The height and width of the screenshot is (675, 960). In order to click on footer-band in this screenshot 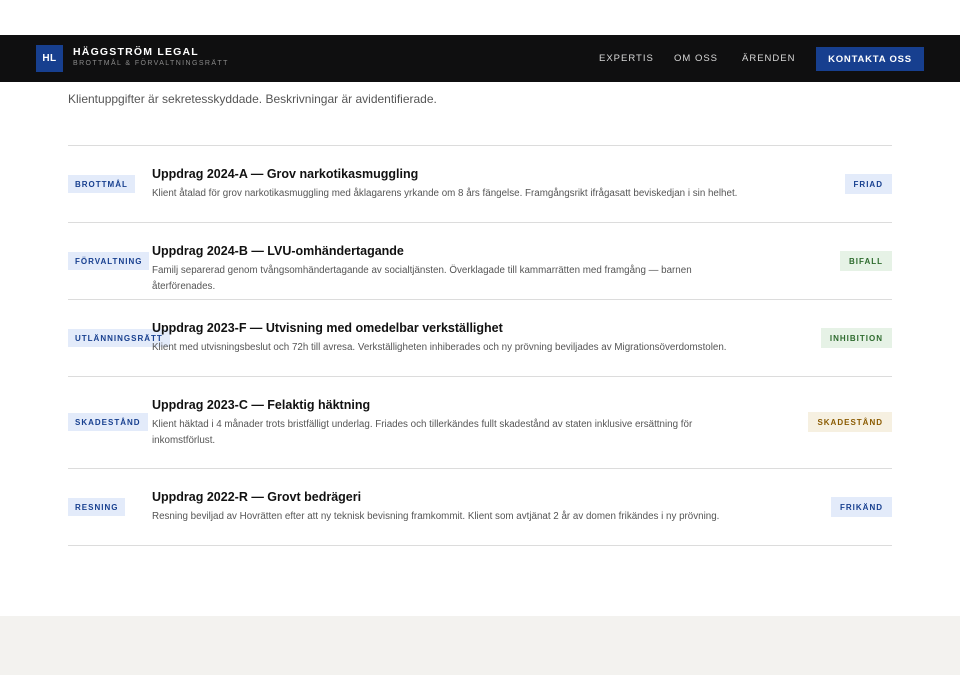, I will do `click(480, 645)`.